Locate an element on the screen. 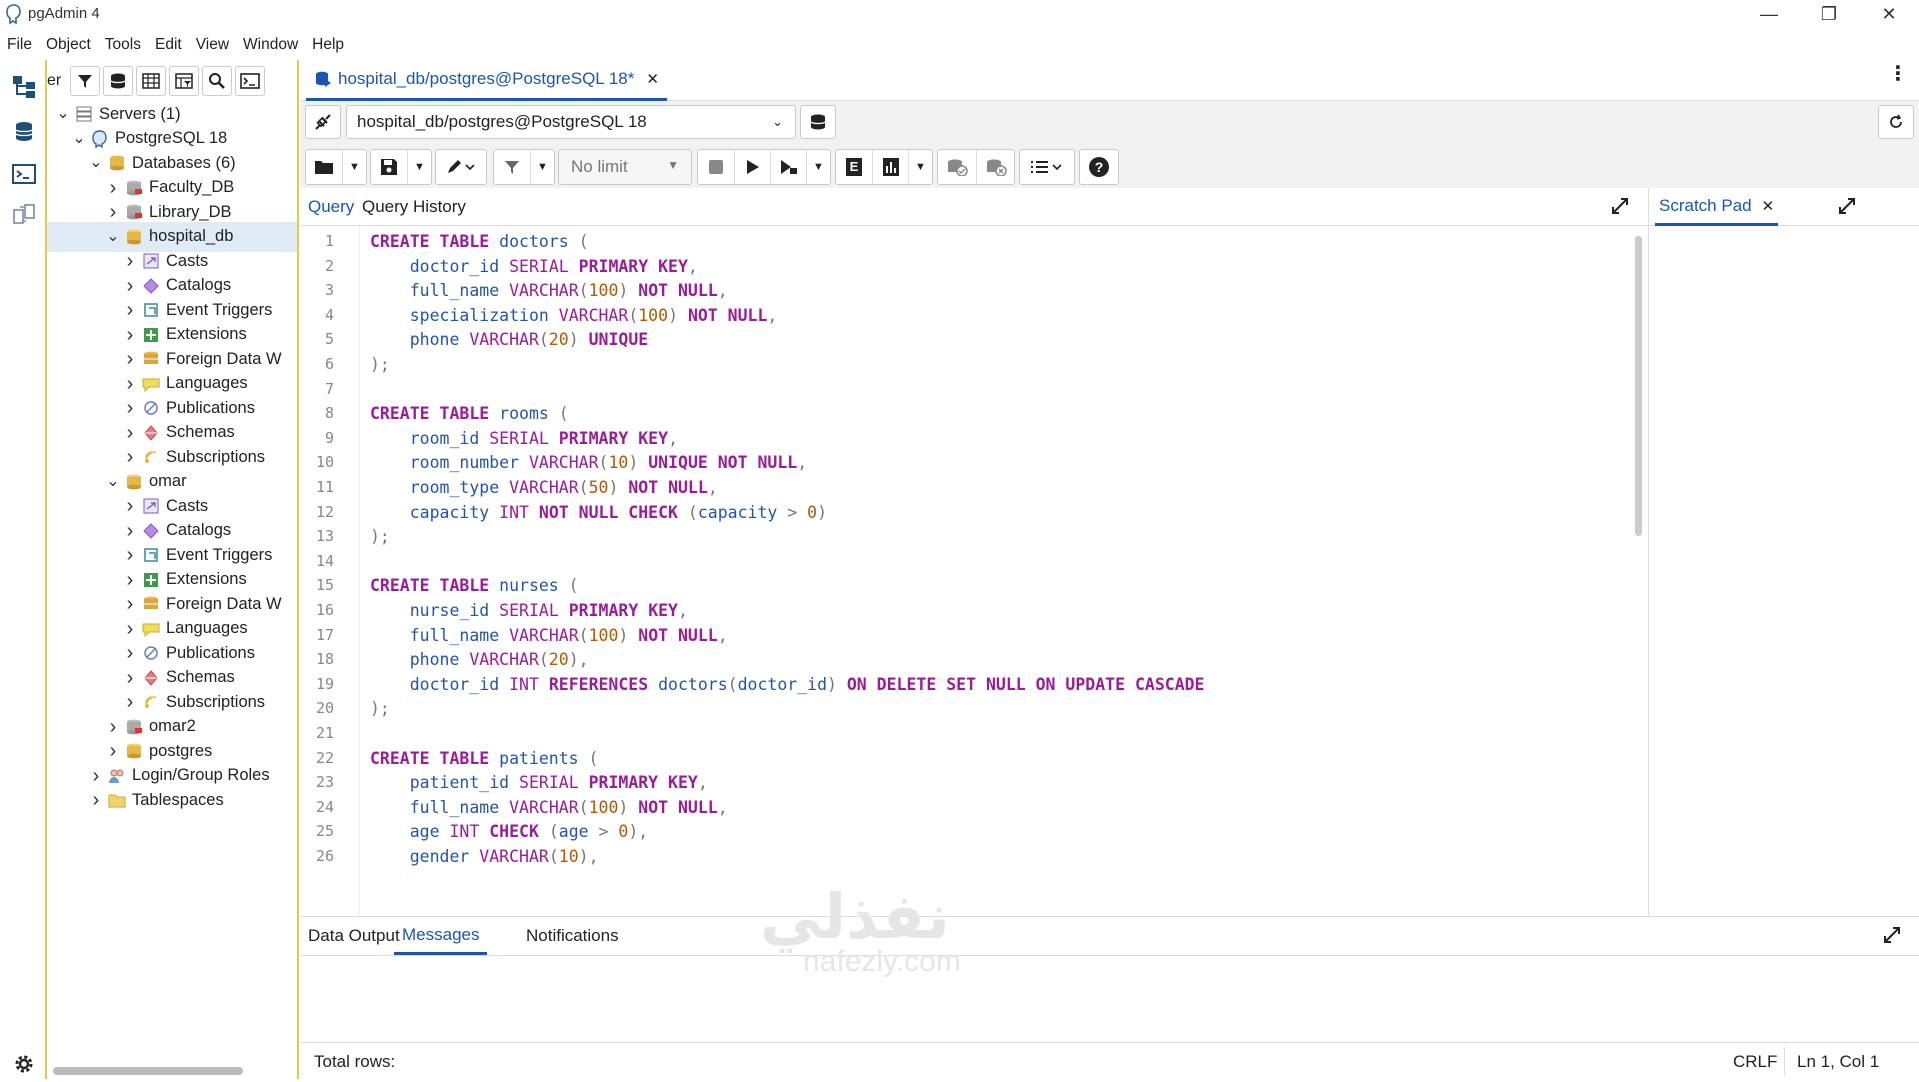 The width and height of the screenshot is (1919, 1082). filtered-rows-icon is located at coordinates (184, 81).